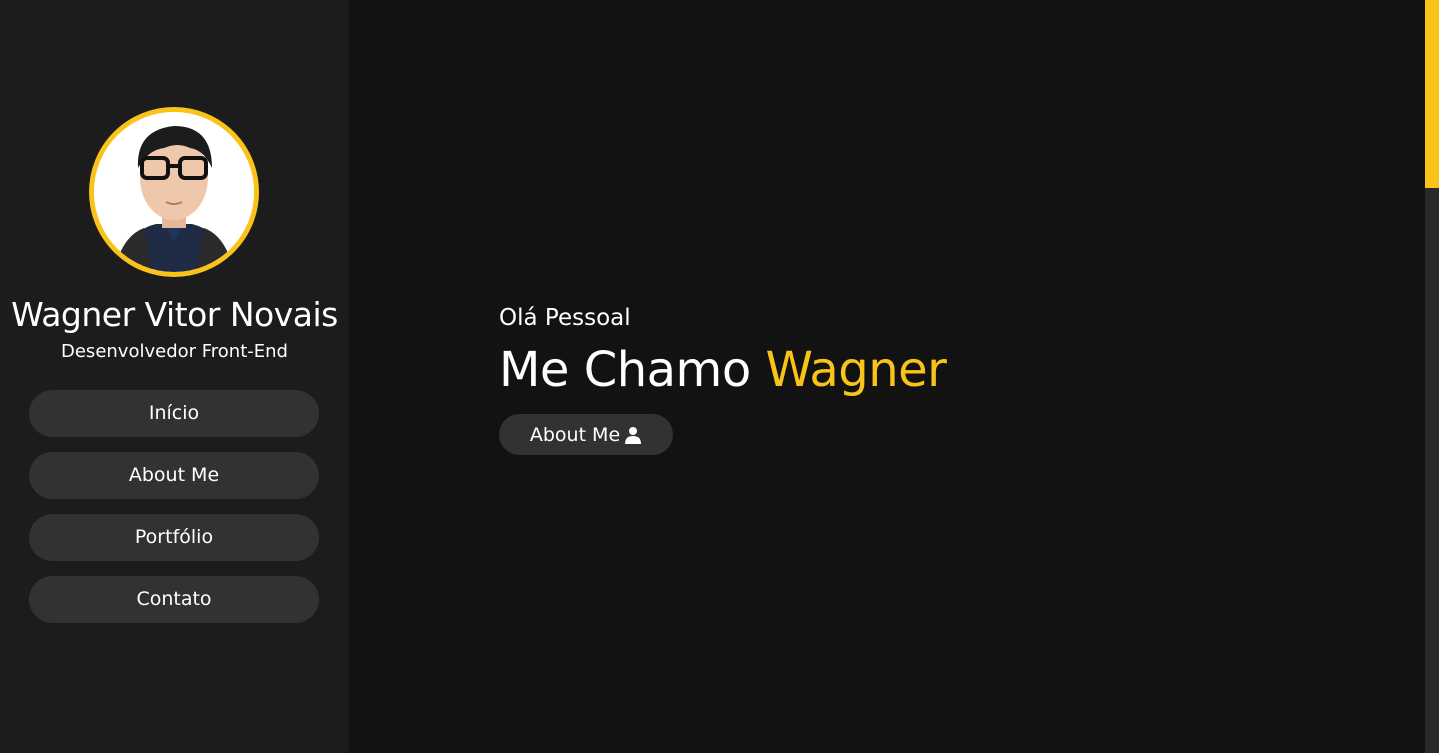 Image resolution: width=1439 pixels, height=753 pixels. What do you see at coordinates (174, 314) in the screenshot?
I see `profile-name: Wagner Vitor Novais` at bounding box center [174, 314].